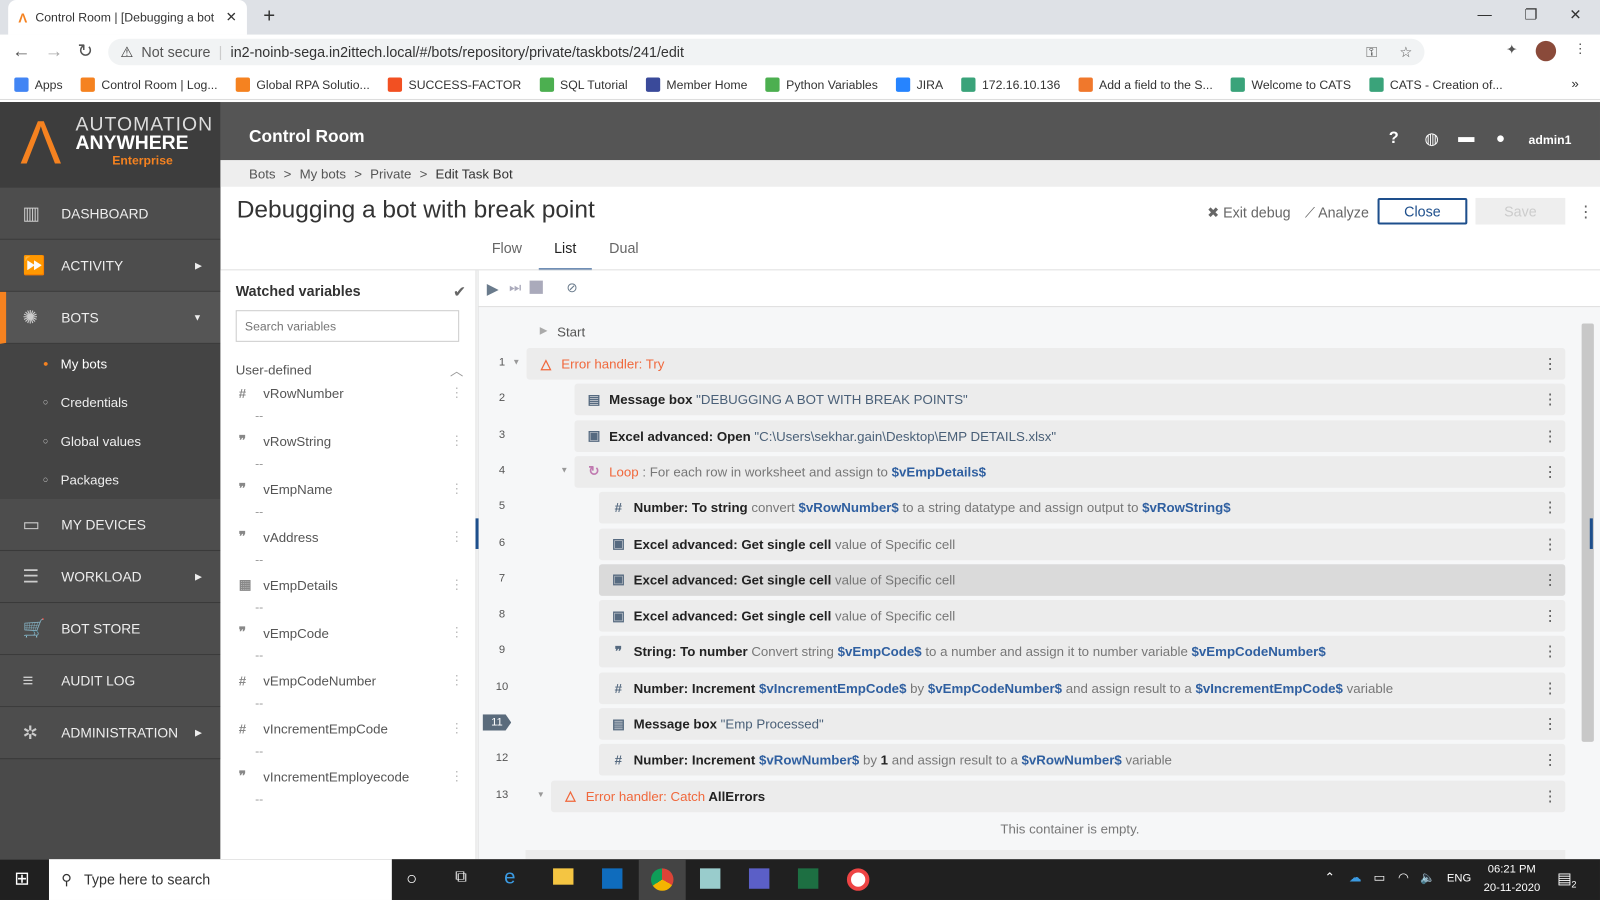 The width and height of the screenshot is (1600, 900). What do you see at coordinates (1394, 139) in the screenshot?
I see `help-icon: ?` at bounding box center [1394, 139].